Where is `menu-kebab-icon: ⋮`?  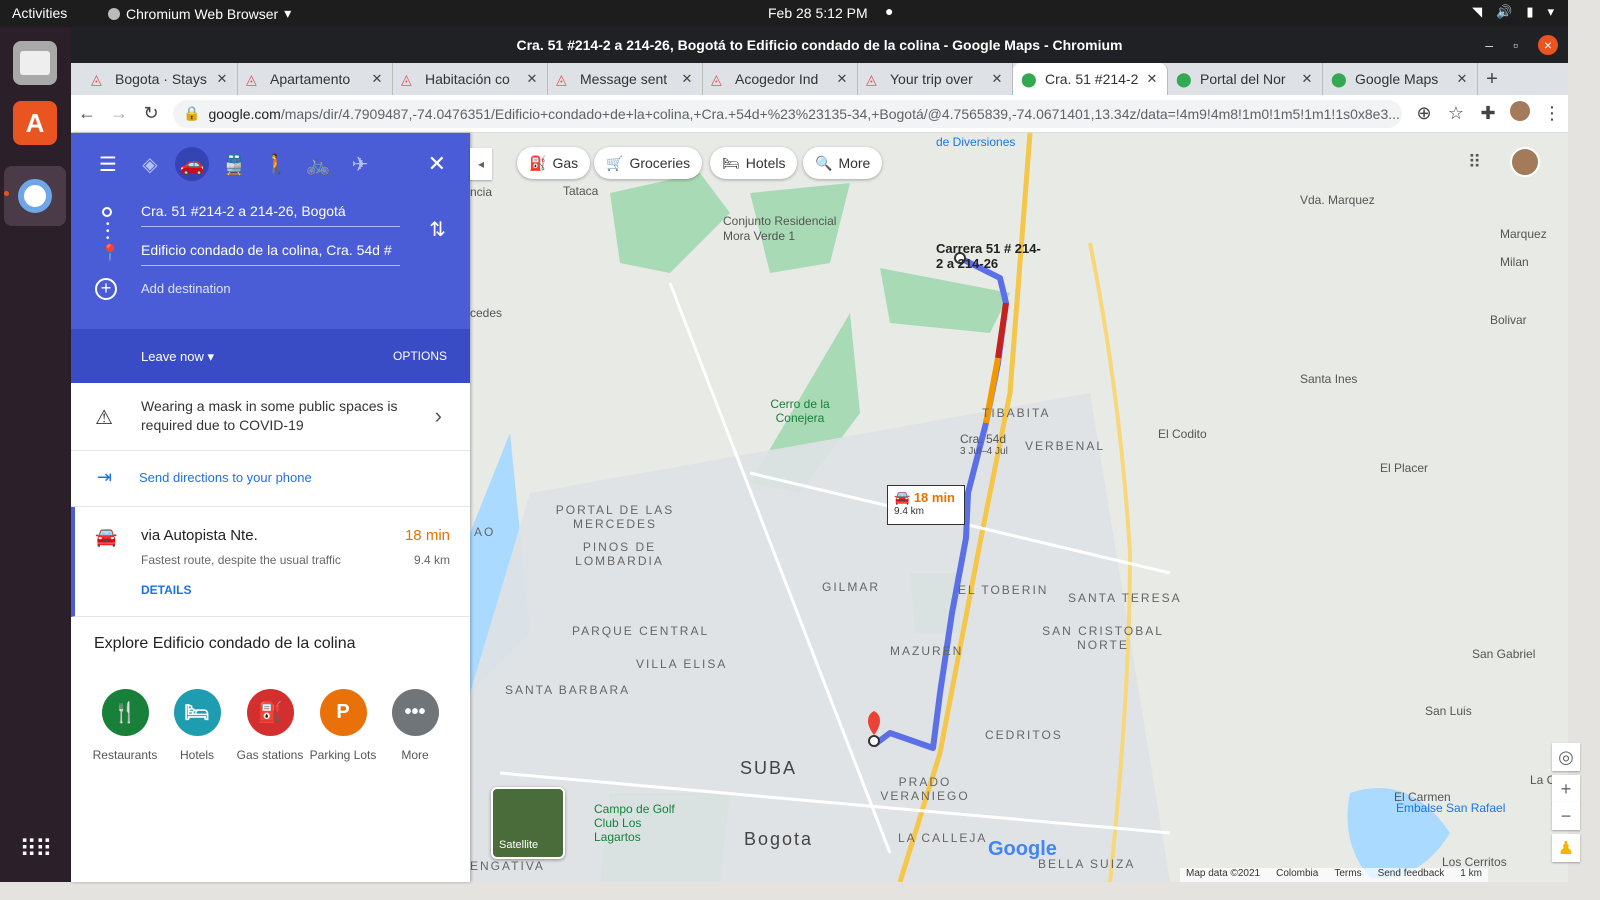 menu-kebab-icon: ⋮ is located at coordinates (1552, 113).